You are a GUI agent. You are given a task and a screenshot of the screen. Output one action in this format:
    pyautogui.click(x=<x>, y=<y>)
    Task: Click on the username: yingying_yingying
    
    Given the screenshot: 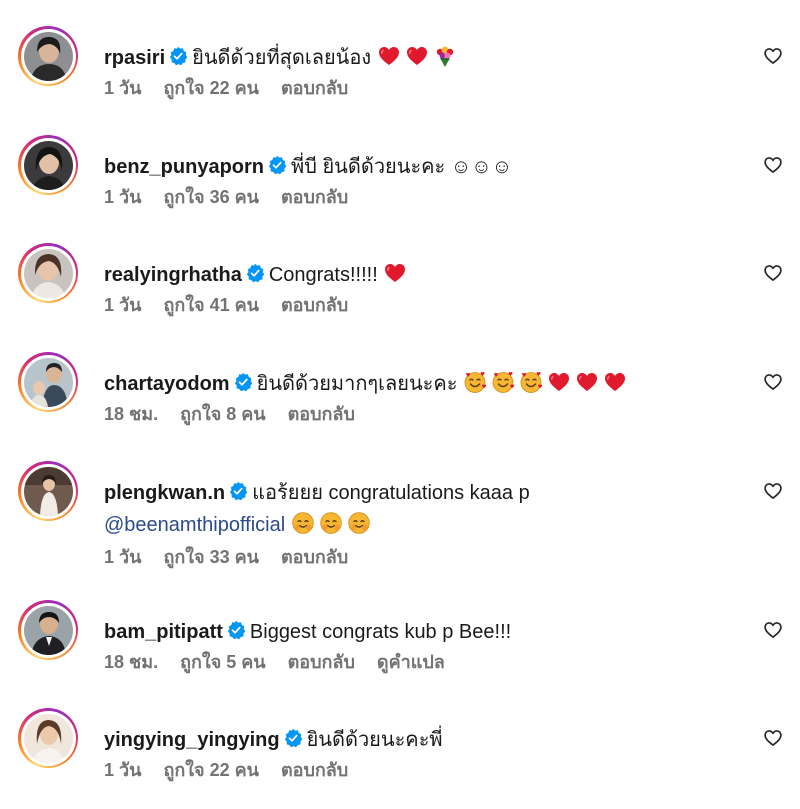 What is the action you would take?
    pyautogui.click(x=192, y=740)
    